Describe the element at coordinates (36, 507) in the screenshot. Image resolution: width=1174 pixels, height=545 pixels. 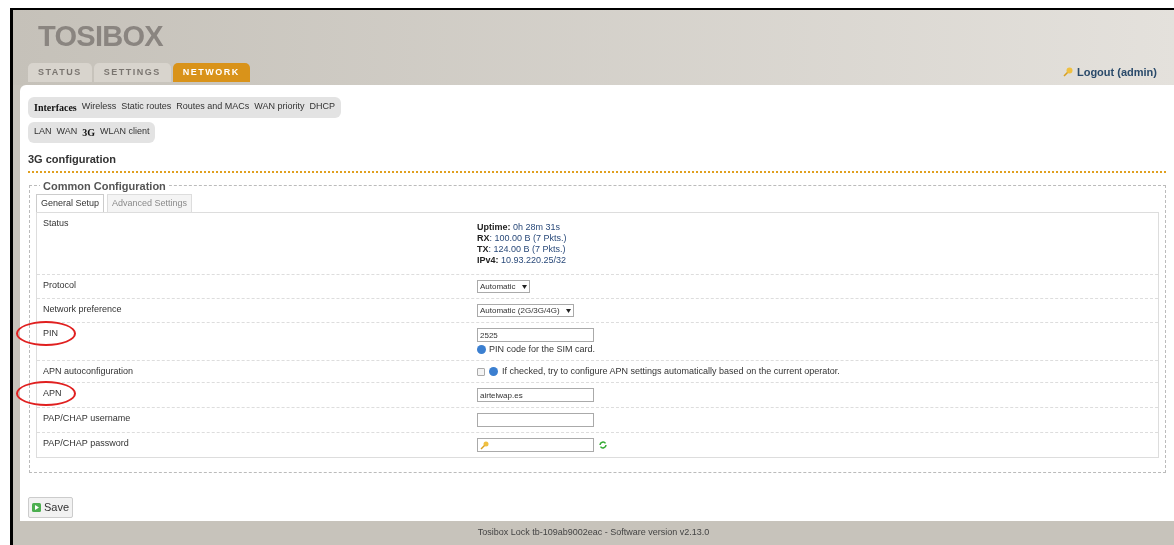
I see `play-icon` at that location.